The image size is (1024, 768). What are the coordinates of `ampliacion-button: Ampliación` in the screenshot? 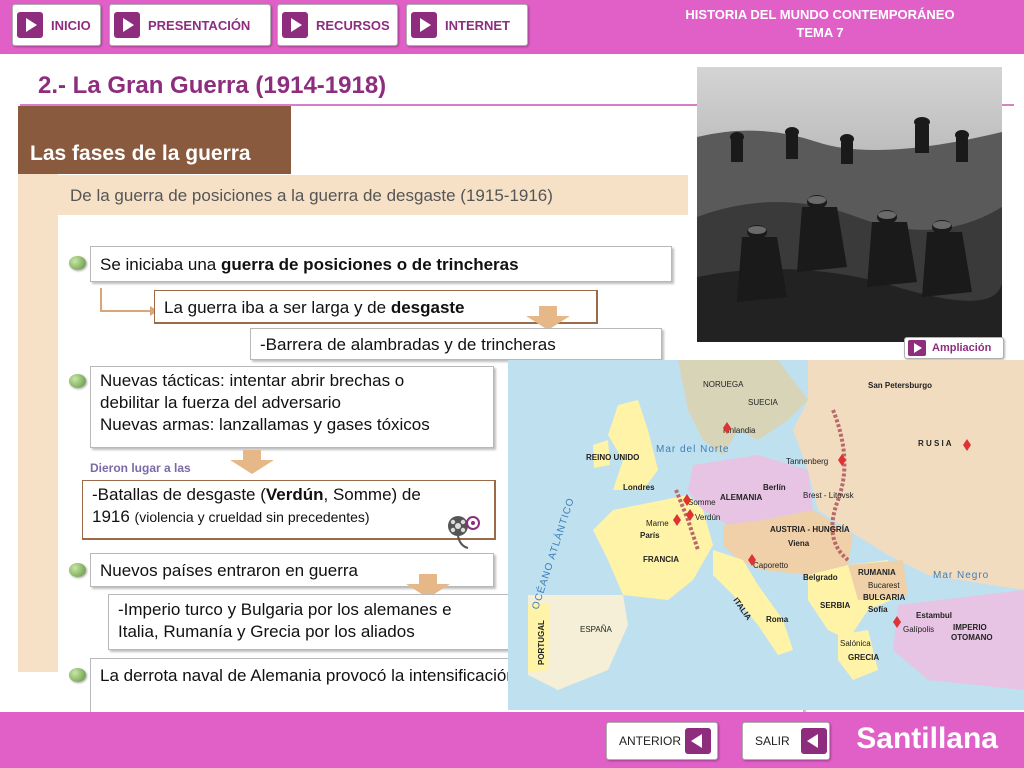 It's located at (954, 348).